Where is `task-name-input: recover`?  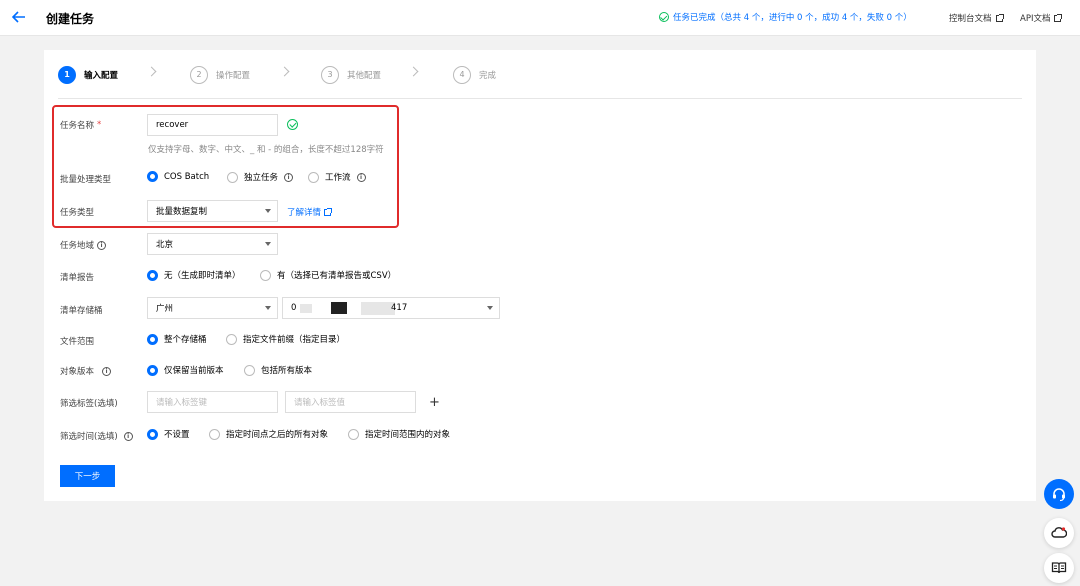 task-name-input: recover is located at coordinates (212, 125).